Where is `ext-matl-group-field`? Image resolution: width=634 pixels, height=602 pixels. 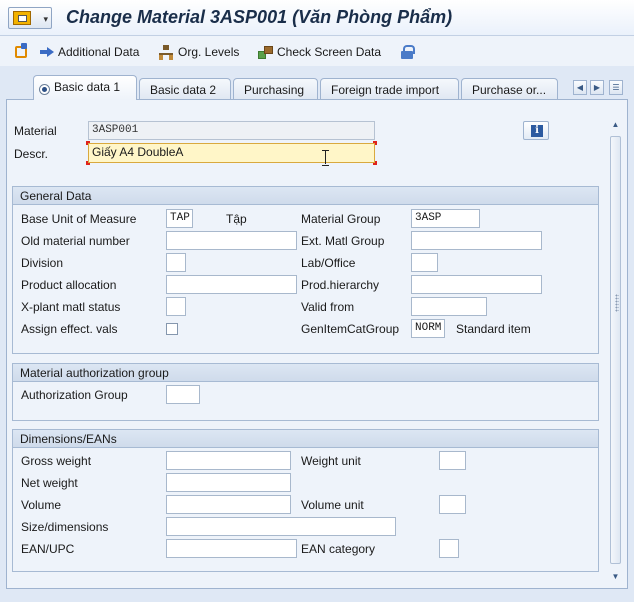 ext-matl-group-field is located at coordinates (476, 240).